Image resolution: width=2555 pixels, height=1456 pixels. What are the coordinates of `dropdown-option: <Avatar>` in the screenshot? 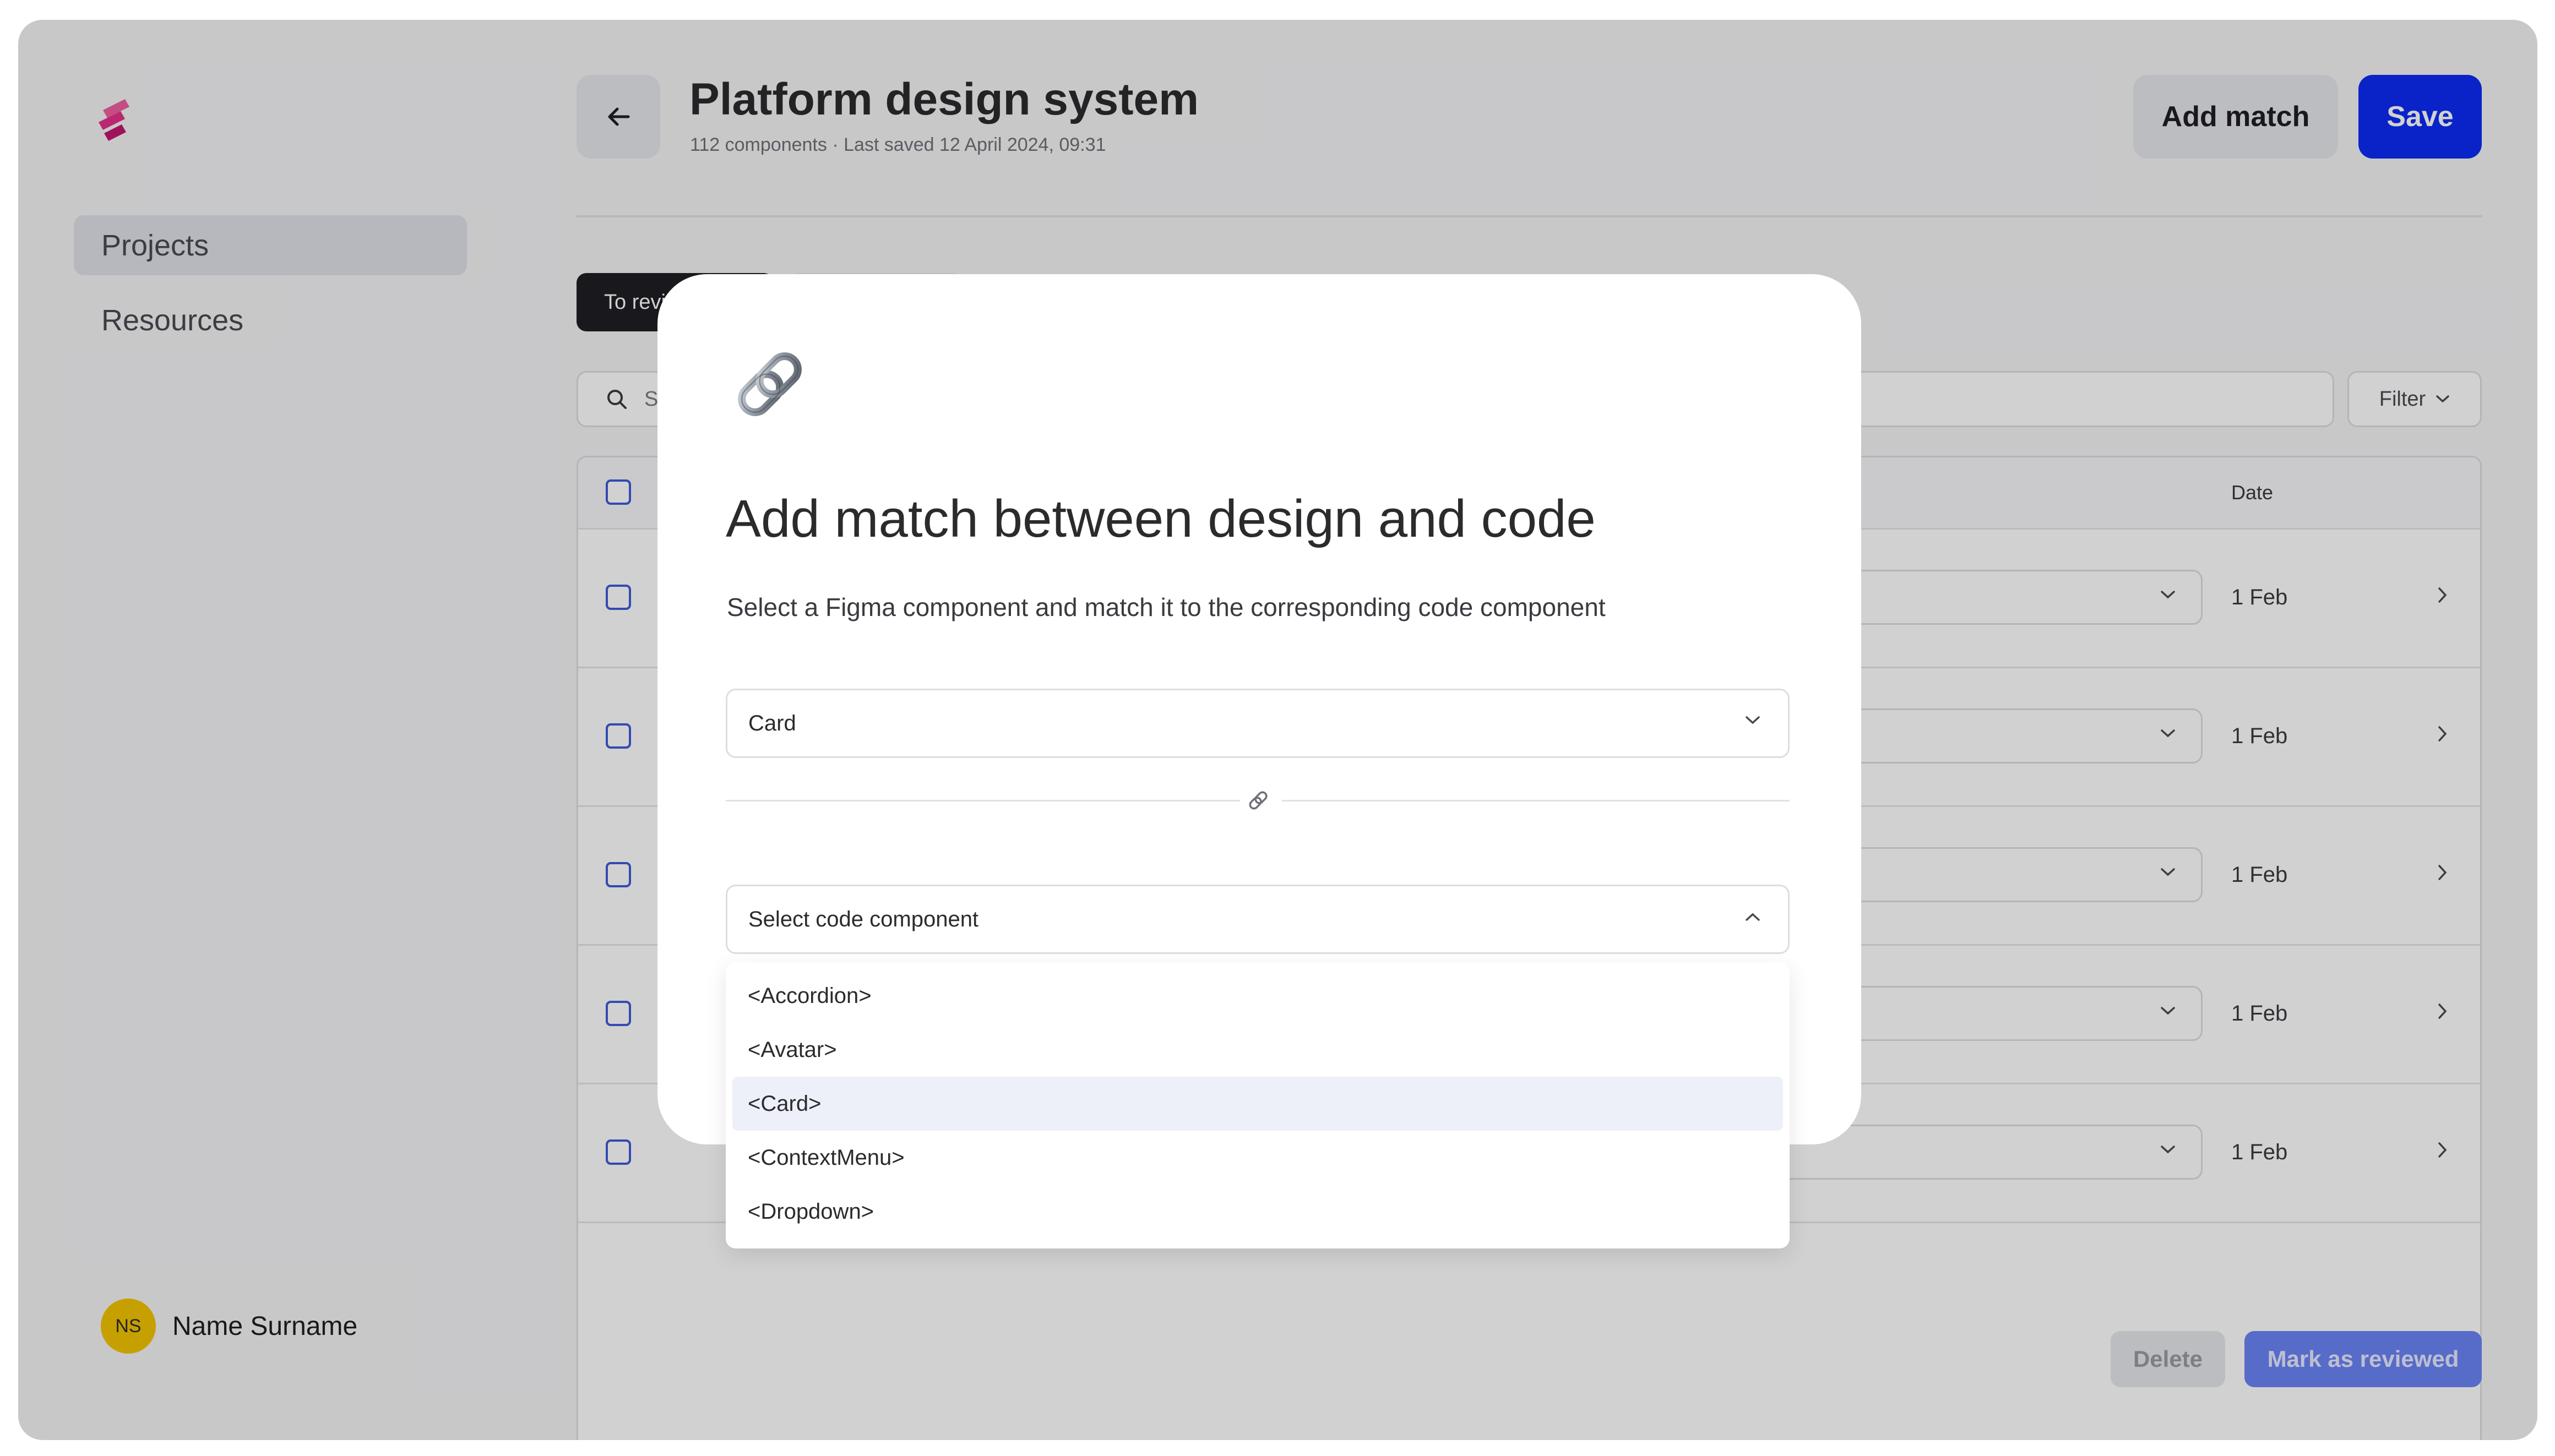 It's located at (1257, 1050).